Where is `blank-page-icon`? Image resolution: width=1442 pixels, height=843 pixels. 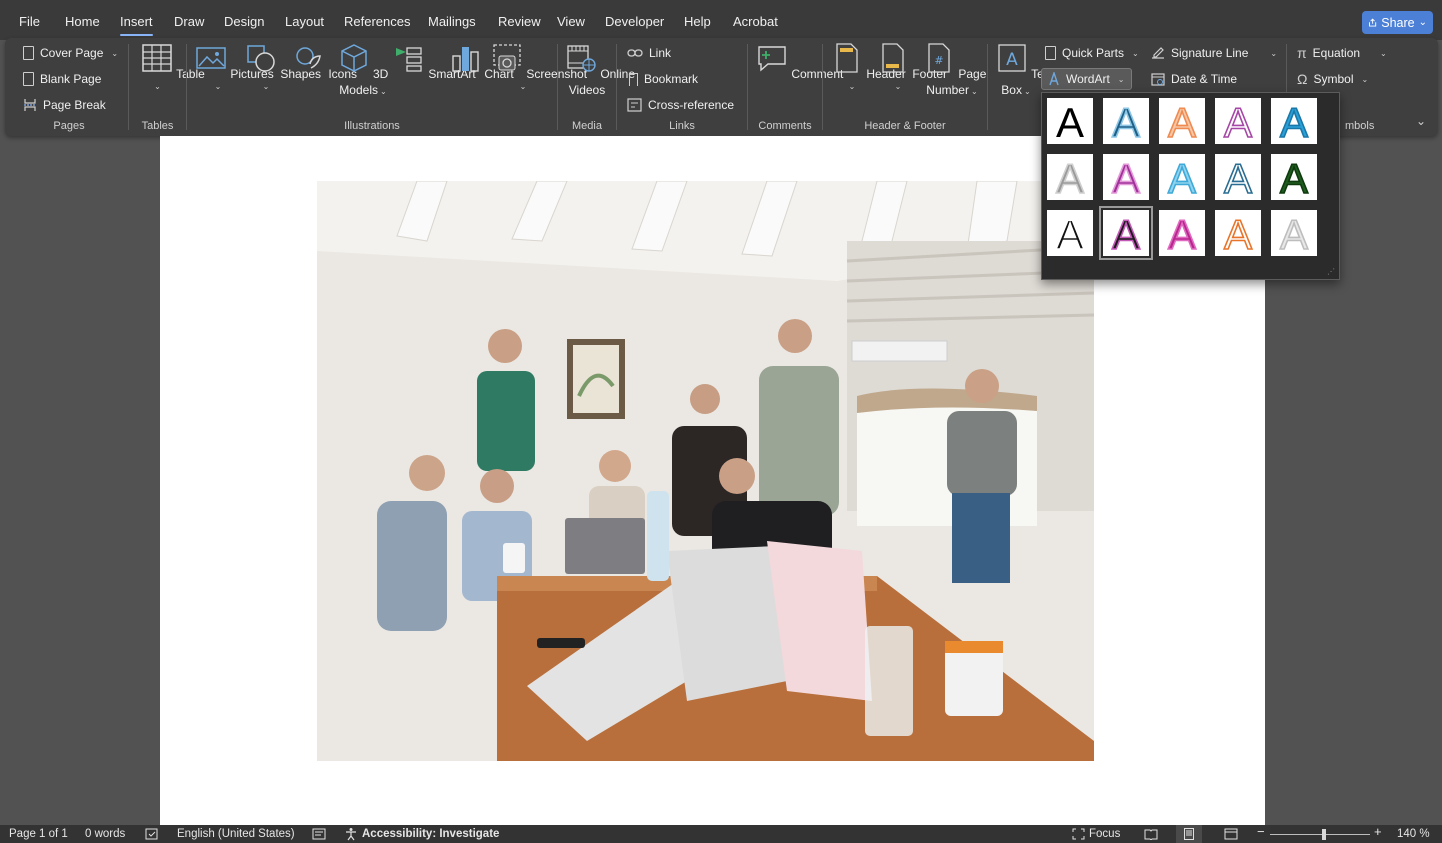 blank-page-icon is located at coordinates (28, 79).